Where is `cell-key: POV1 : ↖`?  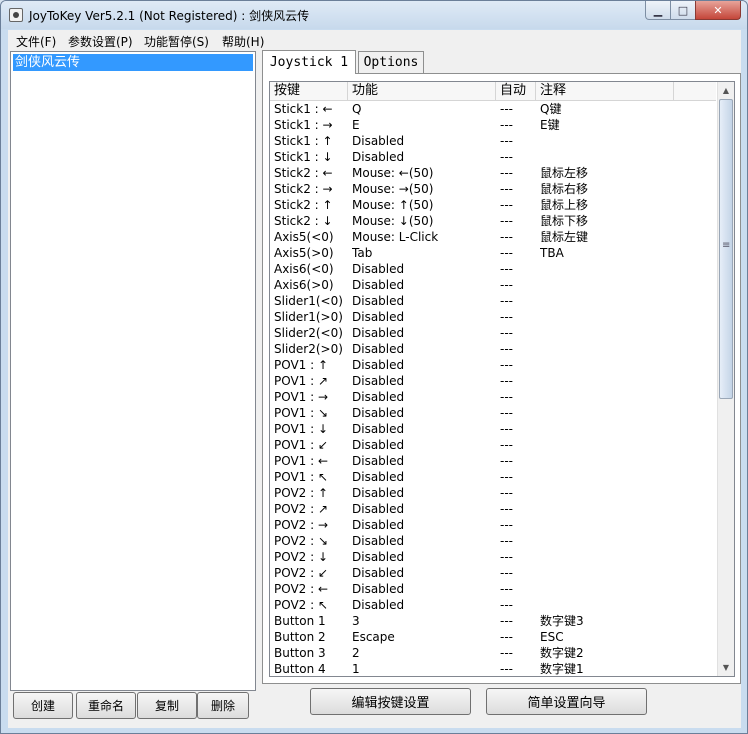 cell-key: POV1 : ↖ is located at coordinates (301, 477).